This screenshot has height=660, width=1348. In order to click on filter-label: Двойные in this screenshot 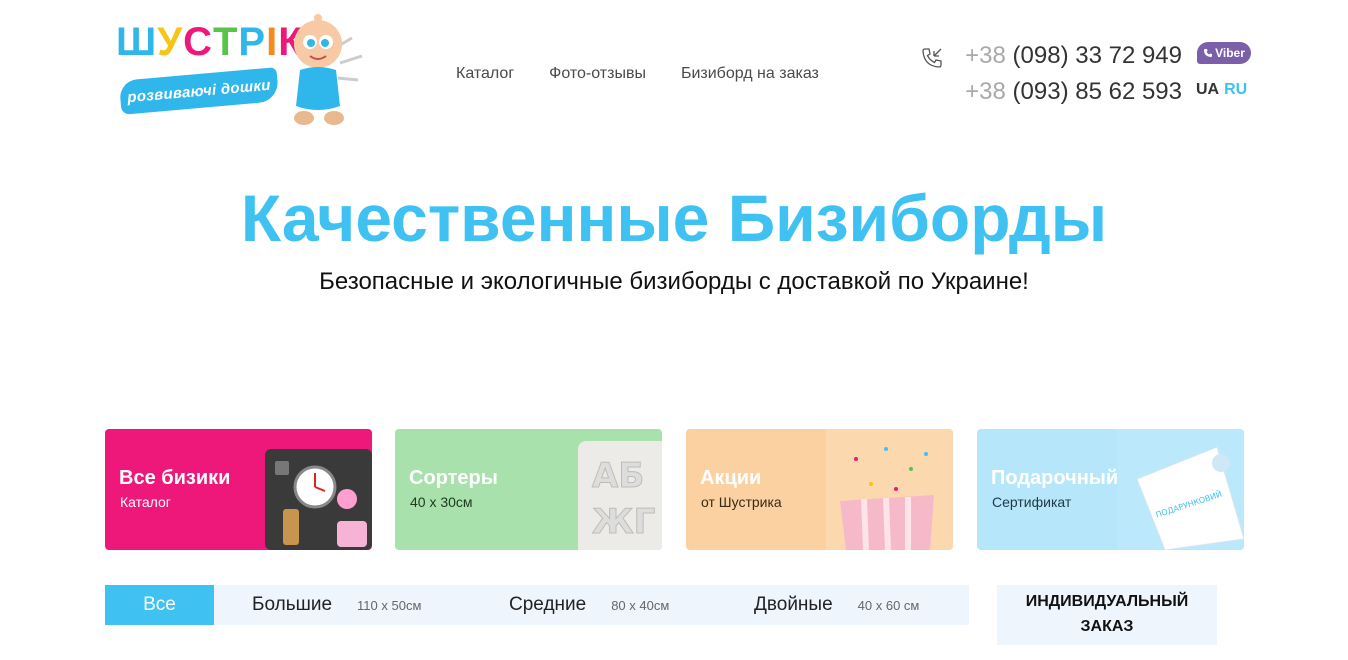, I will do `click(793, 604)`.